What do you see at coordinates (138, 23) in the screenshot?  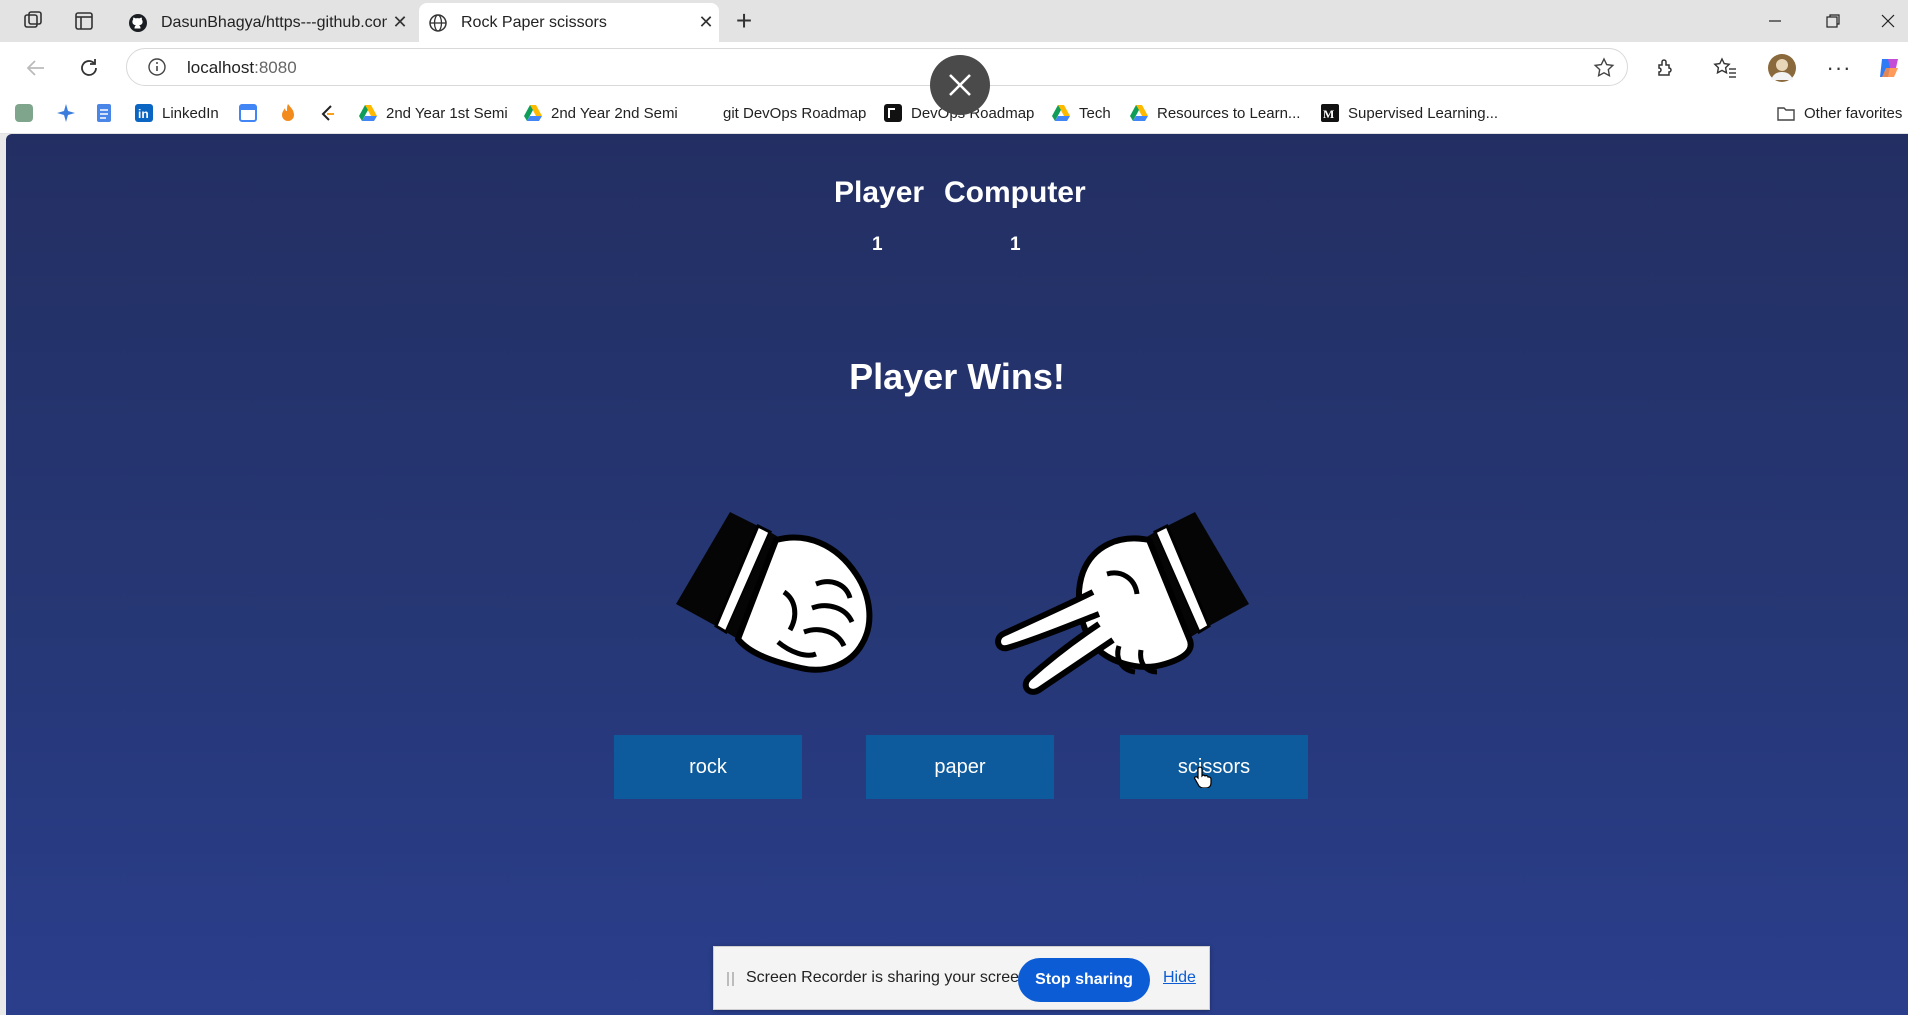 I see `github-icon` at bounding box center [138, 23].